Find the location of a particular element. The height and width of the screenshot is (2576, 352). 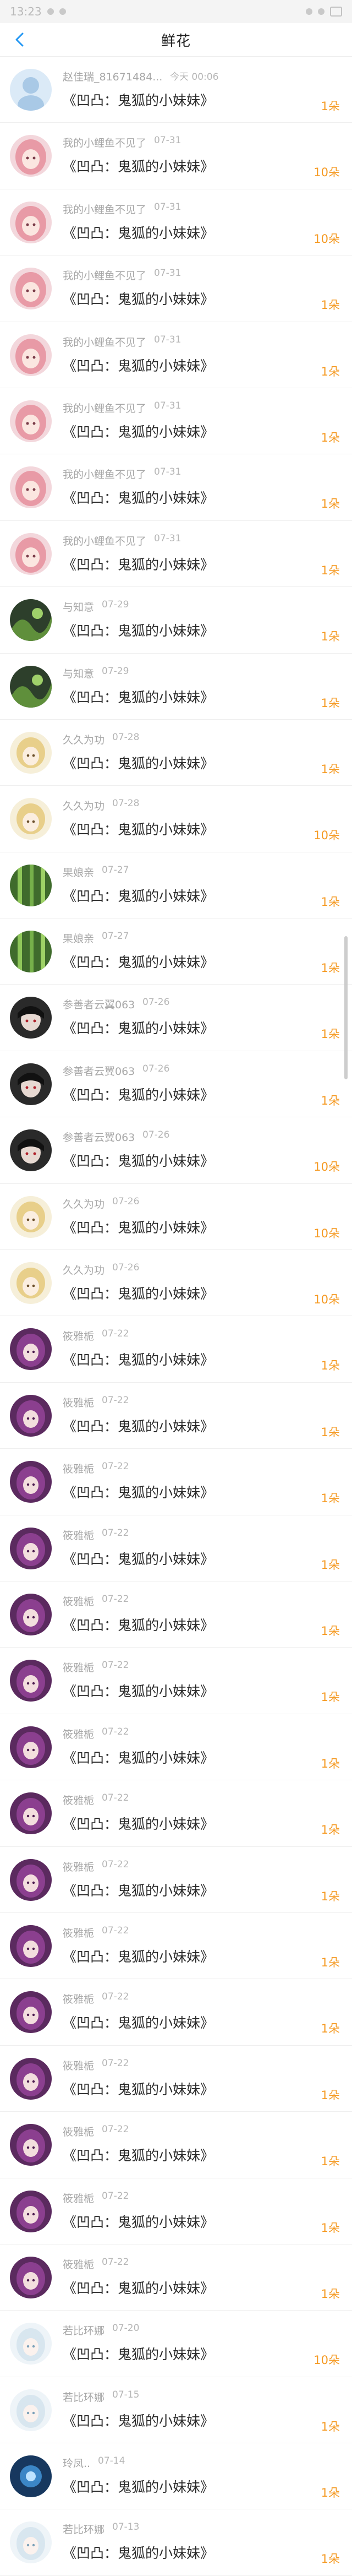

sender-name: 与知意 is located at coordinates (79, 674).